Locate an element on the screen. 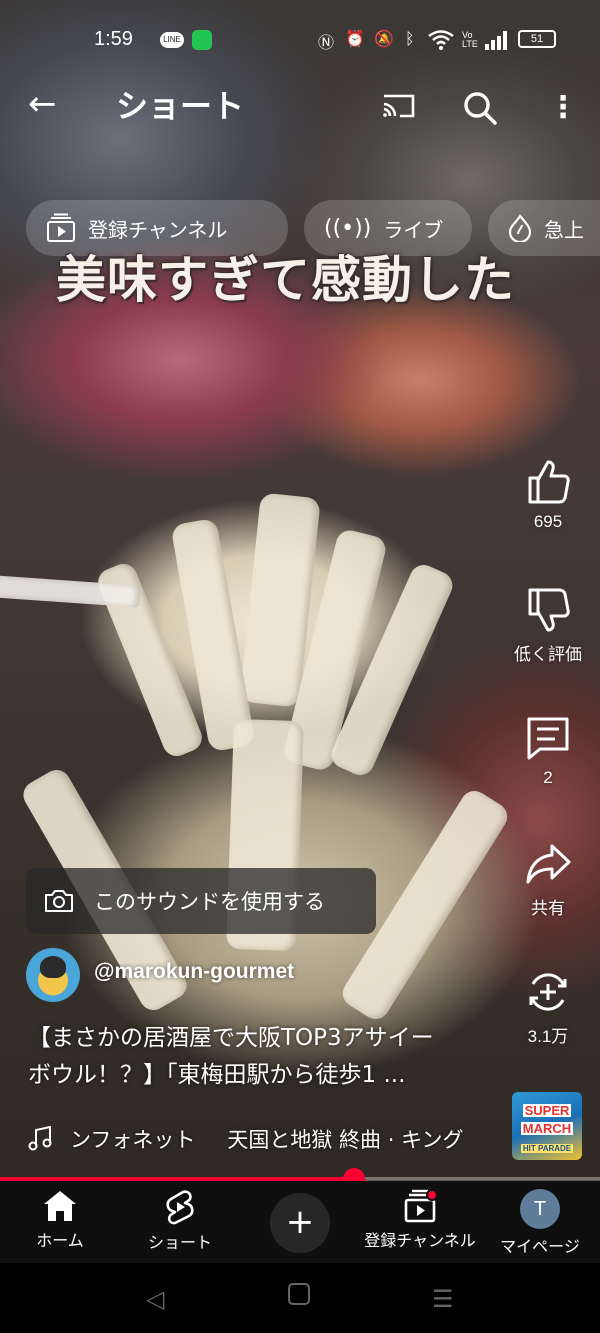 The height and width of the screenshot is (1333, 600). search-icon is located at coordinates (480, 108).